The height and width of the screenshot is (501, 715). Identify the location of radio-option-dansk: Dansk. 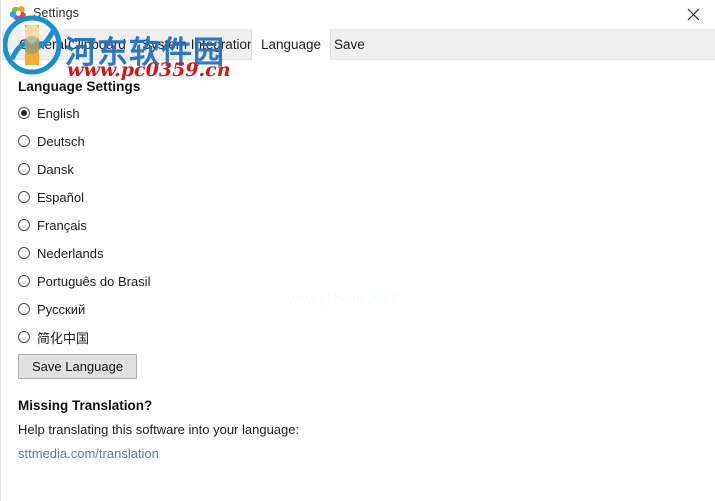
(46, 169).